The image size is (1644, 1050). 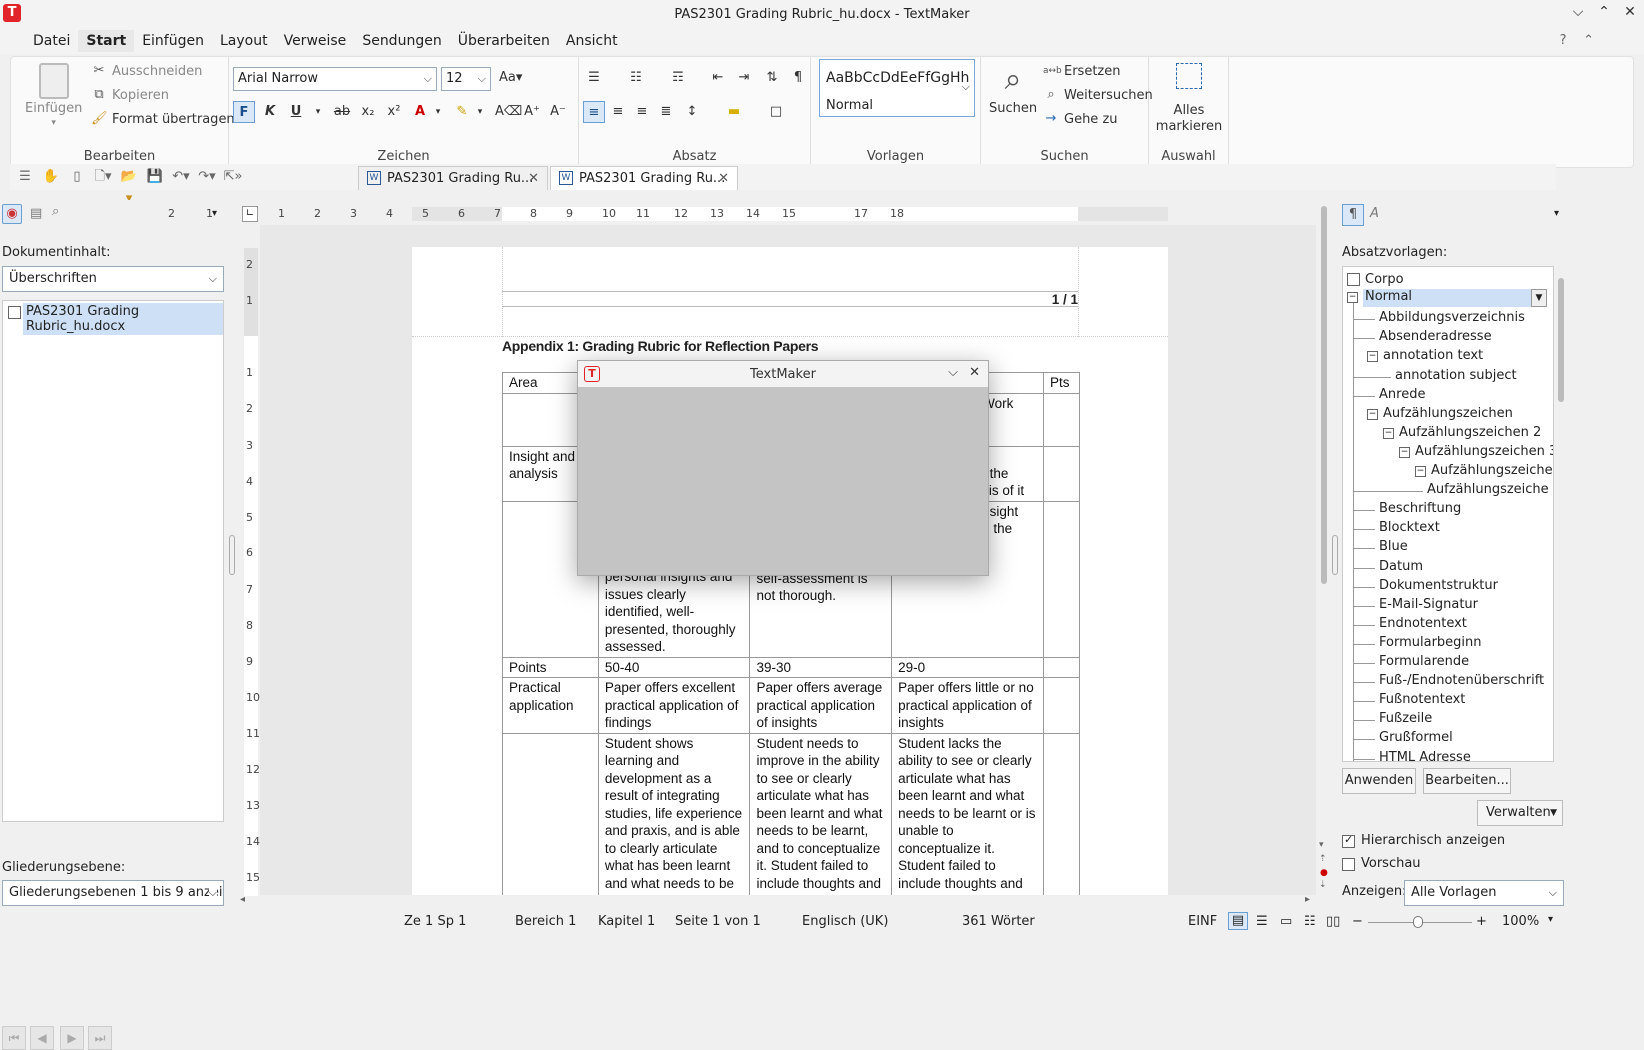 I want to click on format-painter-button: 🖌 Format übertragen, so click(x=163, y=119).